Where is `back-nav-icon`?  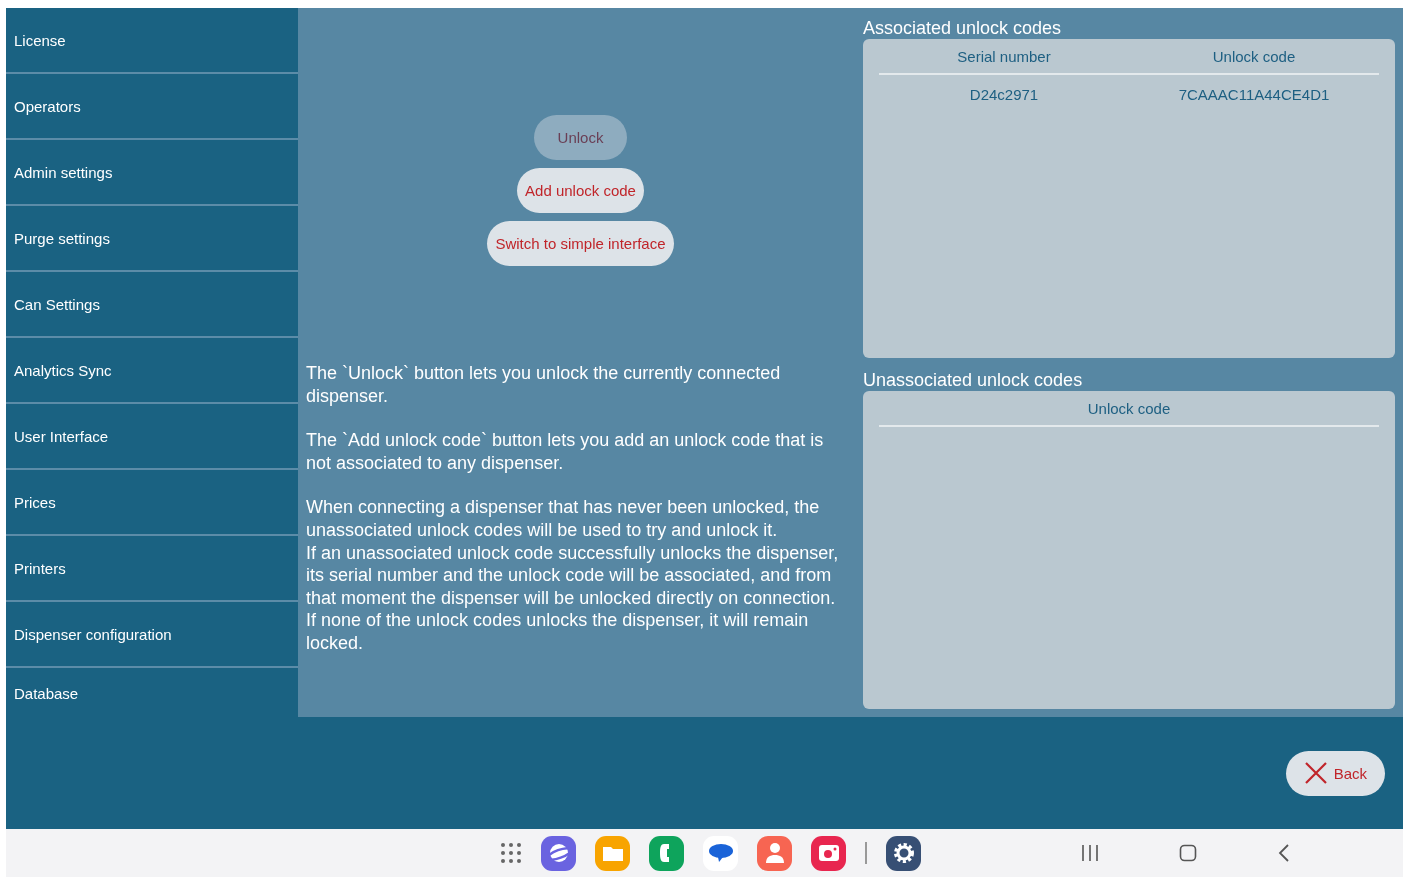
back-nav-icon is located at coordinates (1284, 853).